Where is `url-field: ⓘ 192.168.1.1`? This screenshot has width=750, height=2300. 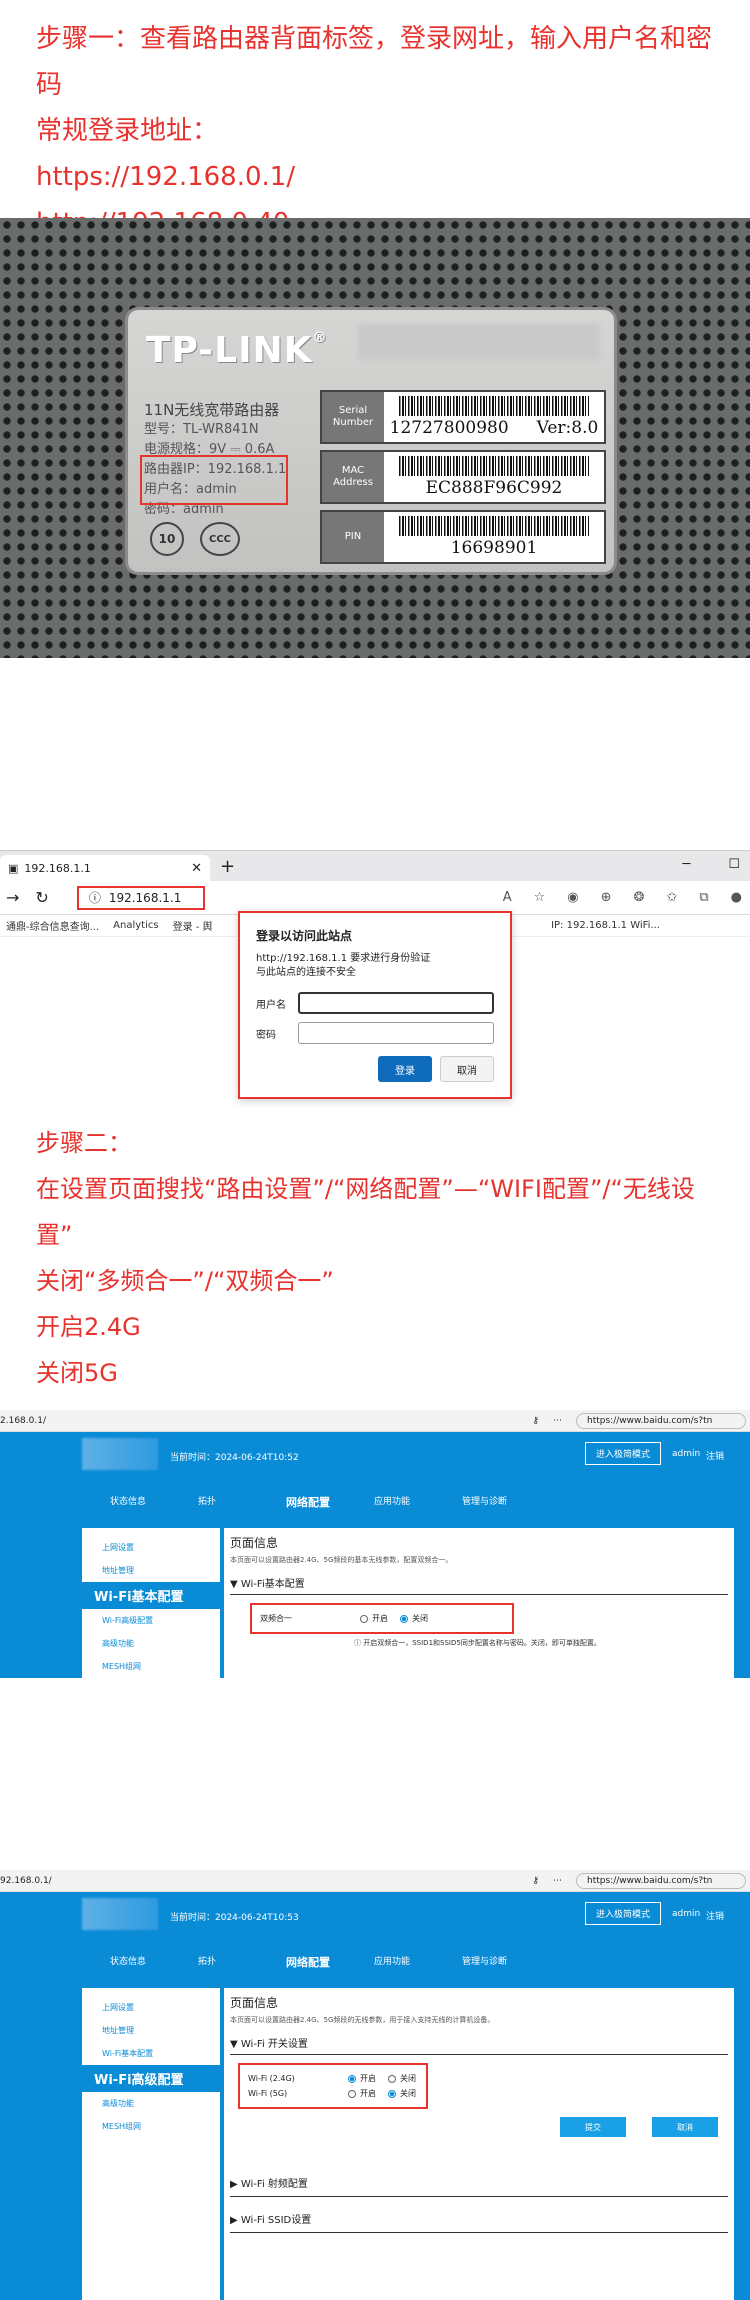 url-field: ⓘ 192.168.1.1 is located at coordinates (140, 897).